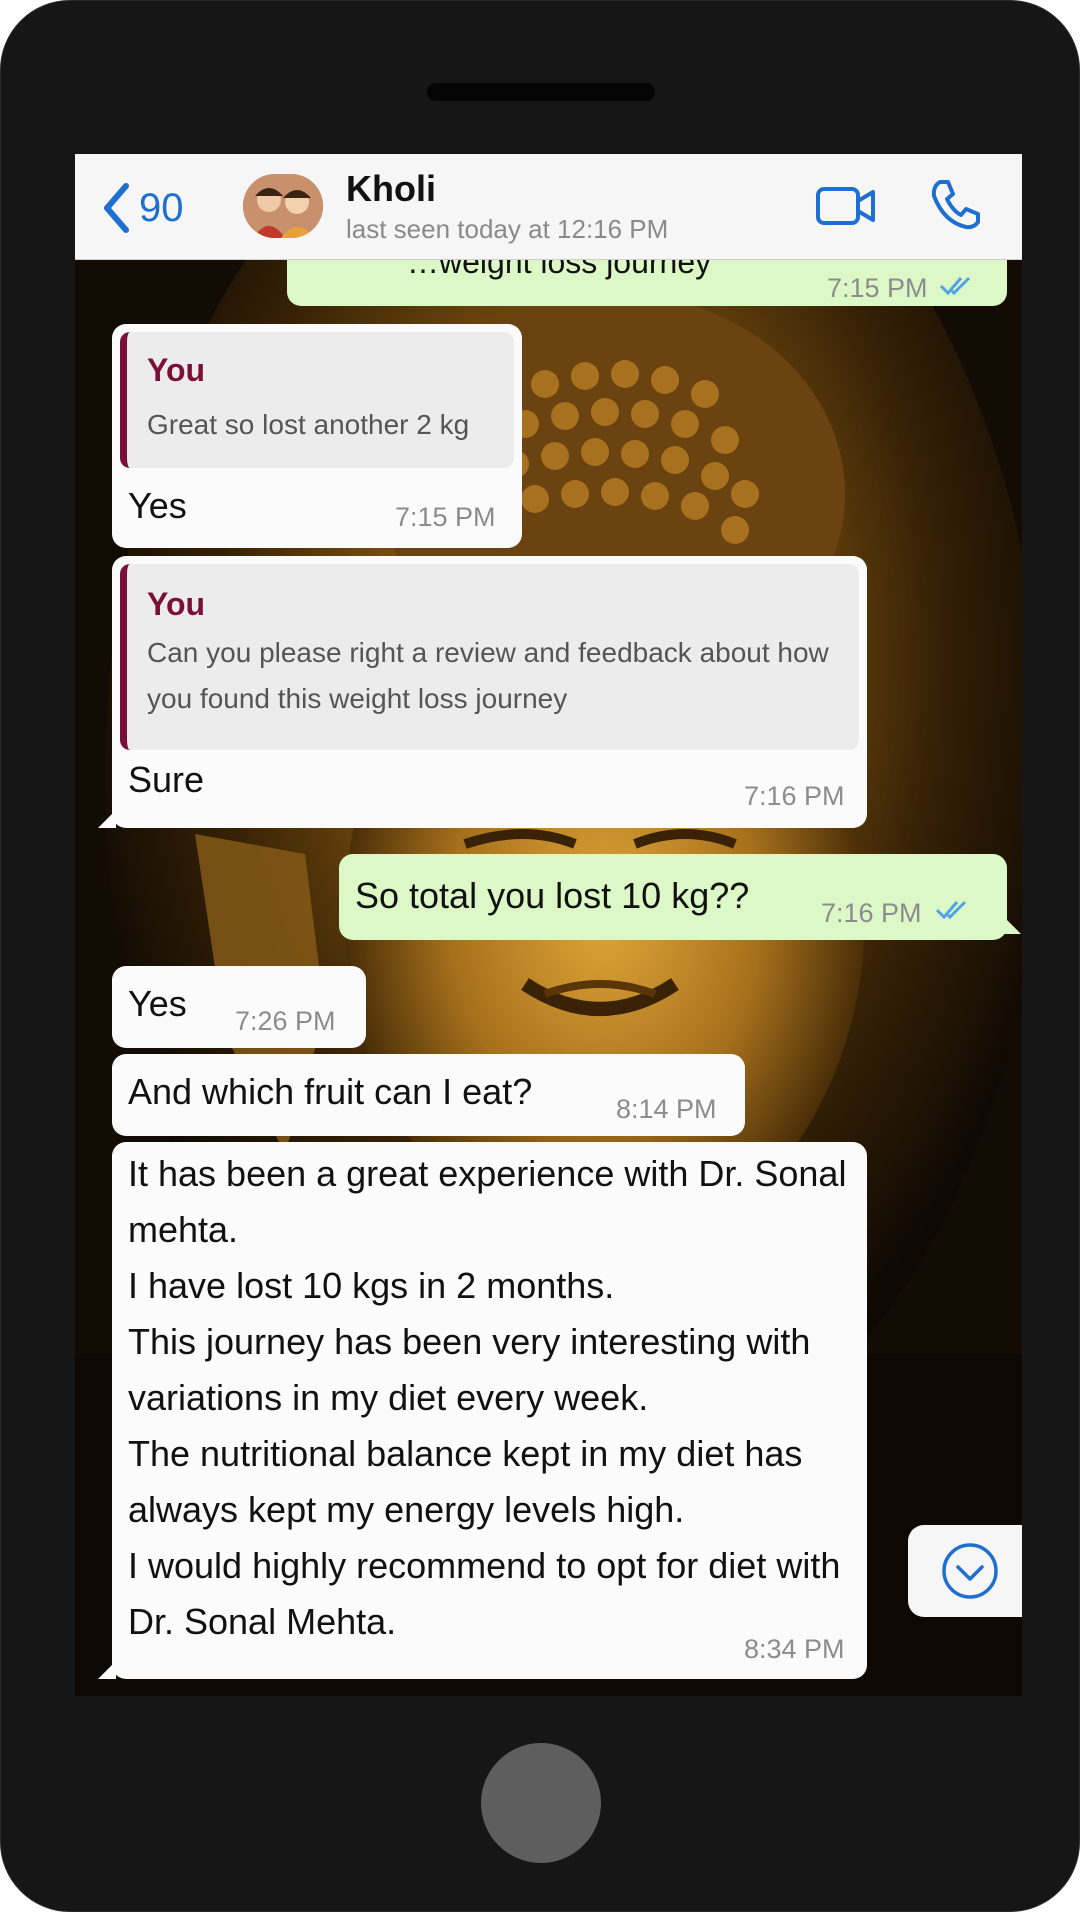 This screenshot has height=1920, width=1080. What do you see at coordinates (956, 204) in the screenshot?
I see `phone-icon` at bounding box center [956, 204].